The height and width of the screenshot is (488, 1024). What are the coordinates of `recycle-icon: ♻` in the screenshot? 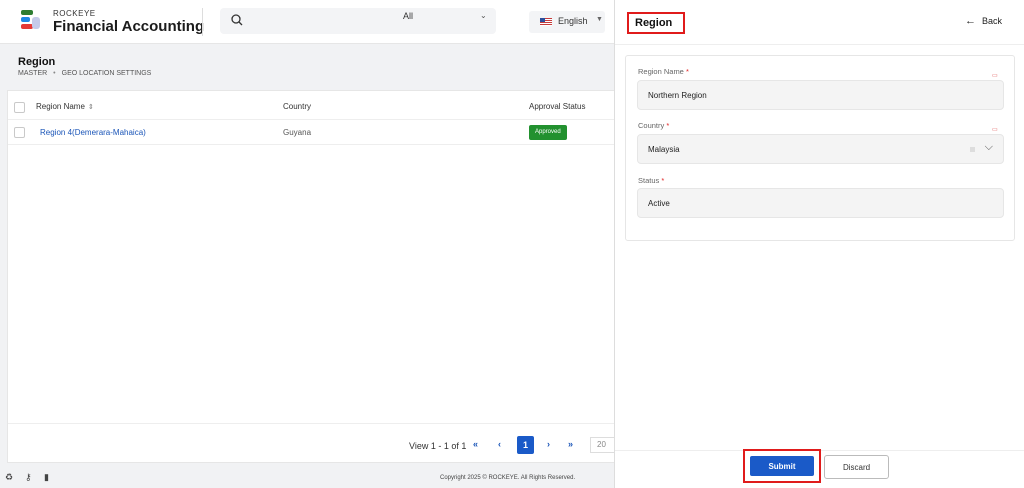 It's located at (9, 477).